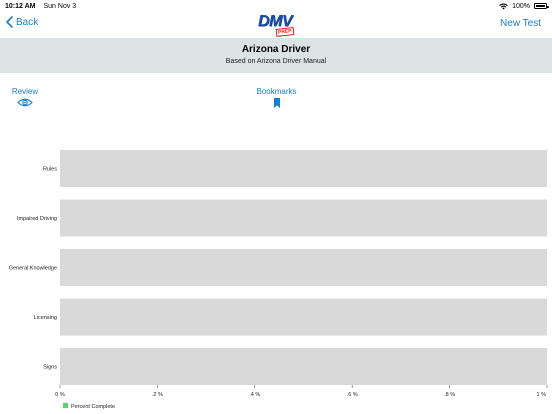 The height and width of the screenshot is (414, 552). I want to click on category-label: General Knowledge, so click(33, 269).